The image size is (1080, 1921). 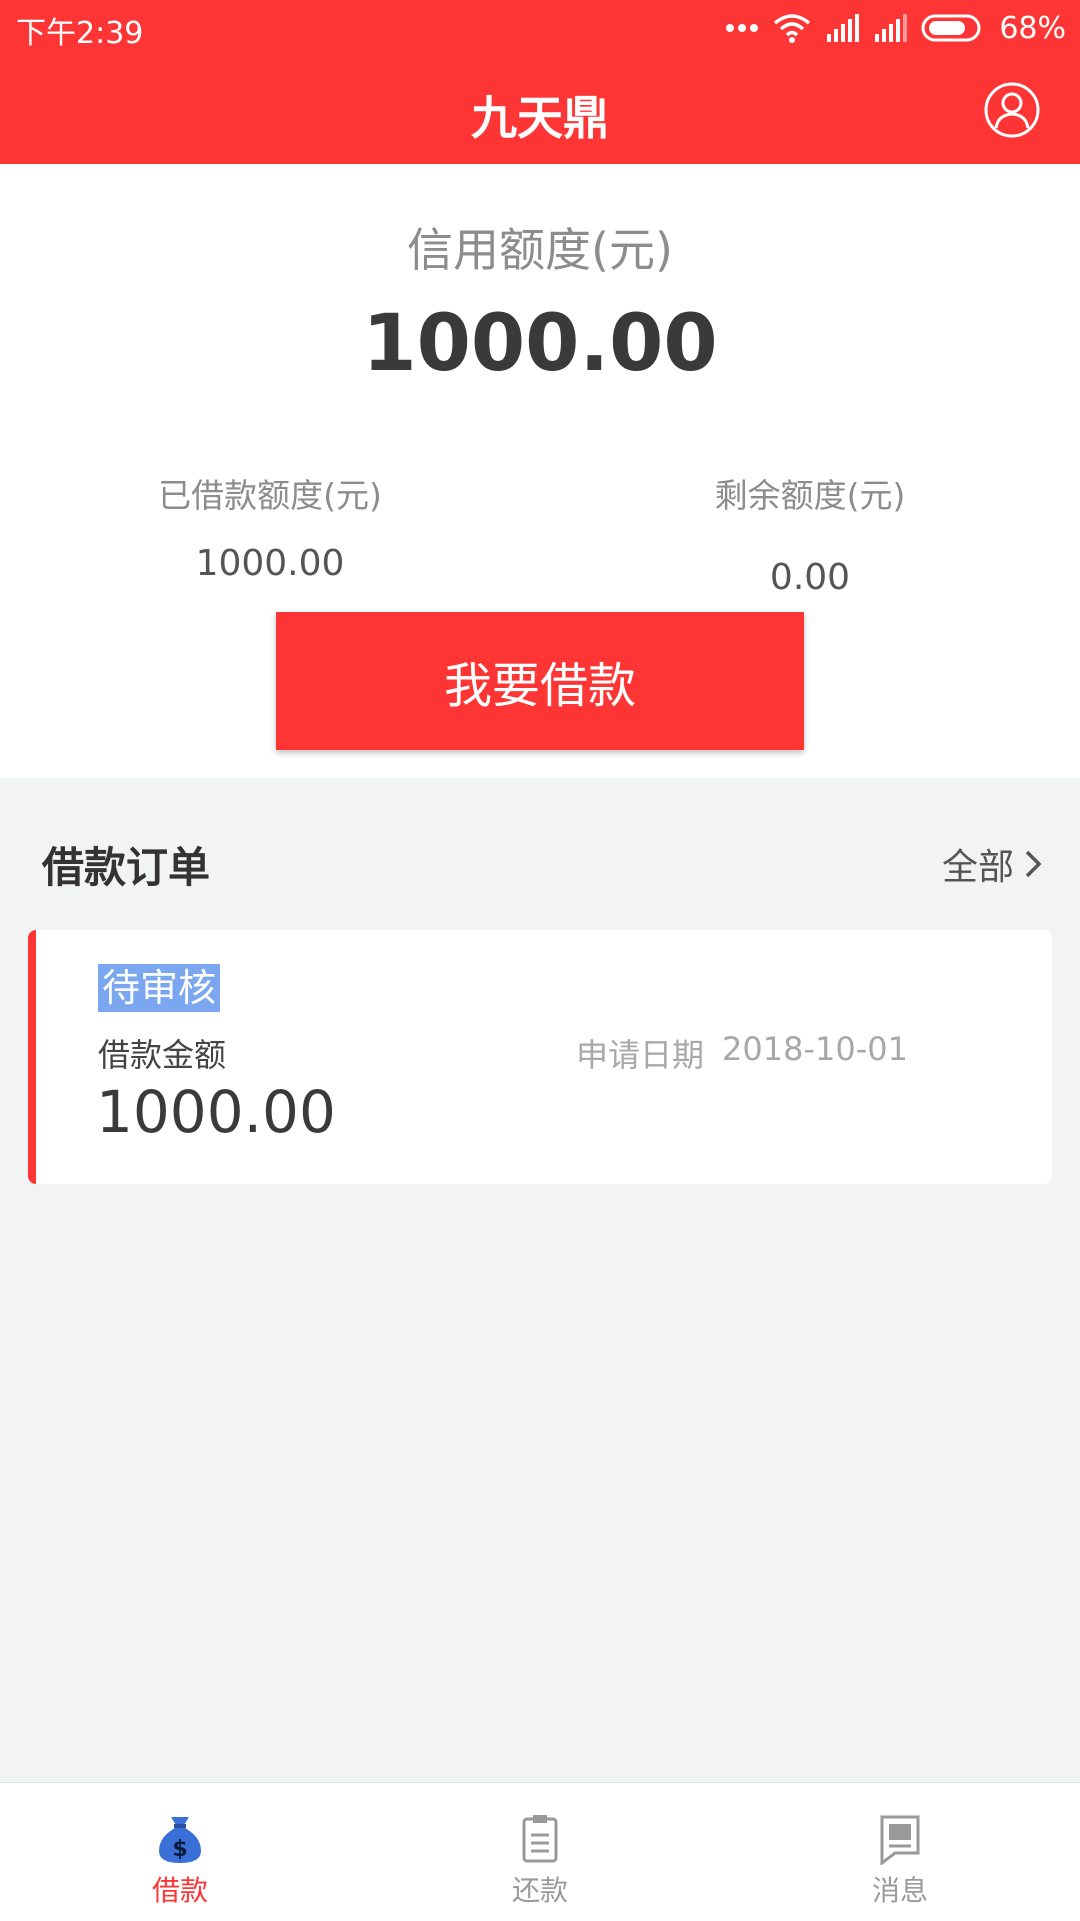 I want to click on tab-repay-label: 还款, so click(x=539, y=1890).